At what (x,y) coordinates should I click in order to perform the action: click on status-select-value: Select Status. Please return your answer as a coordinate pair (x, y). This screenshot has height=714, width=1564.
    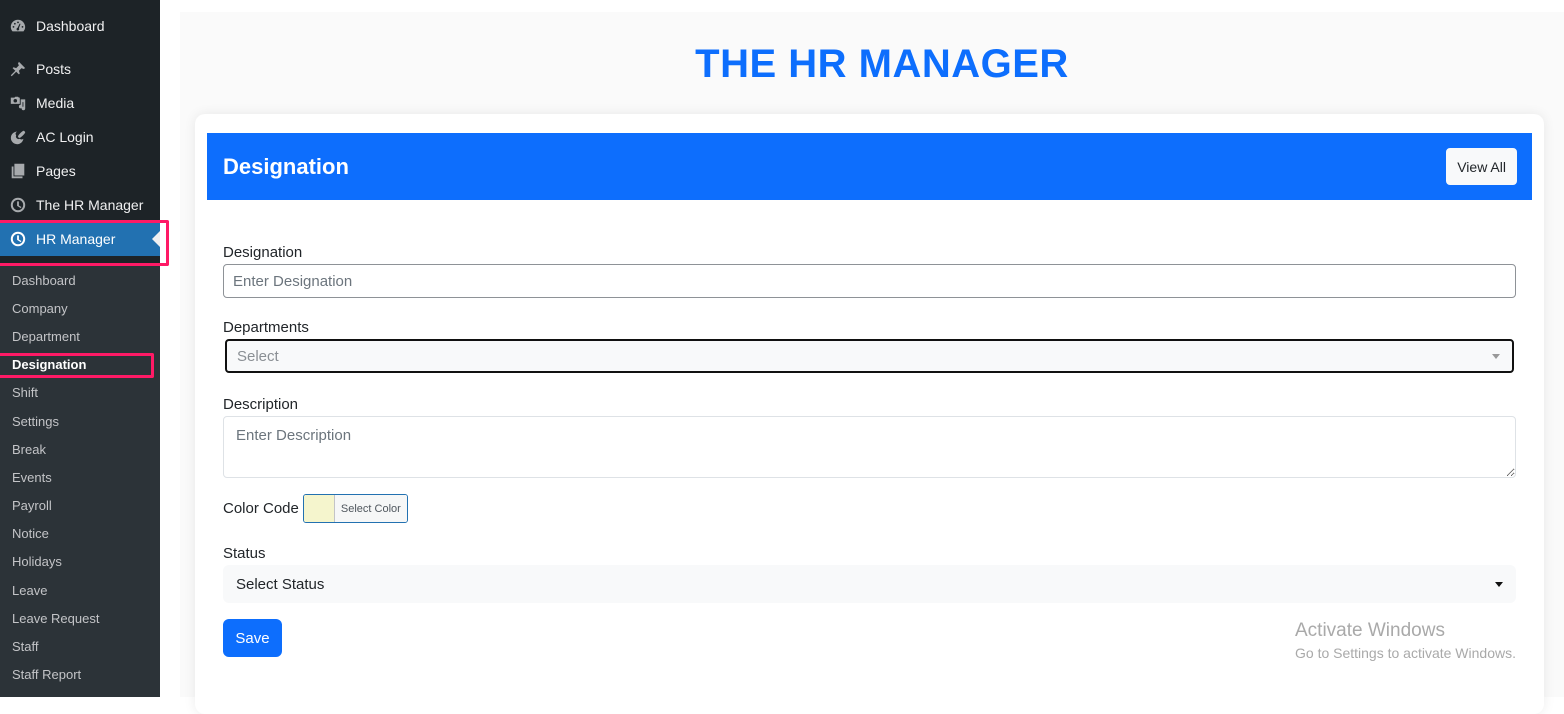
    Looking at the image, I should click on (280, 584).